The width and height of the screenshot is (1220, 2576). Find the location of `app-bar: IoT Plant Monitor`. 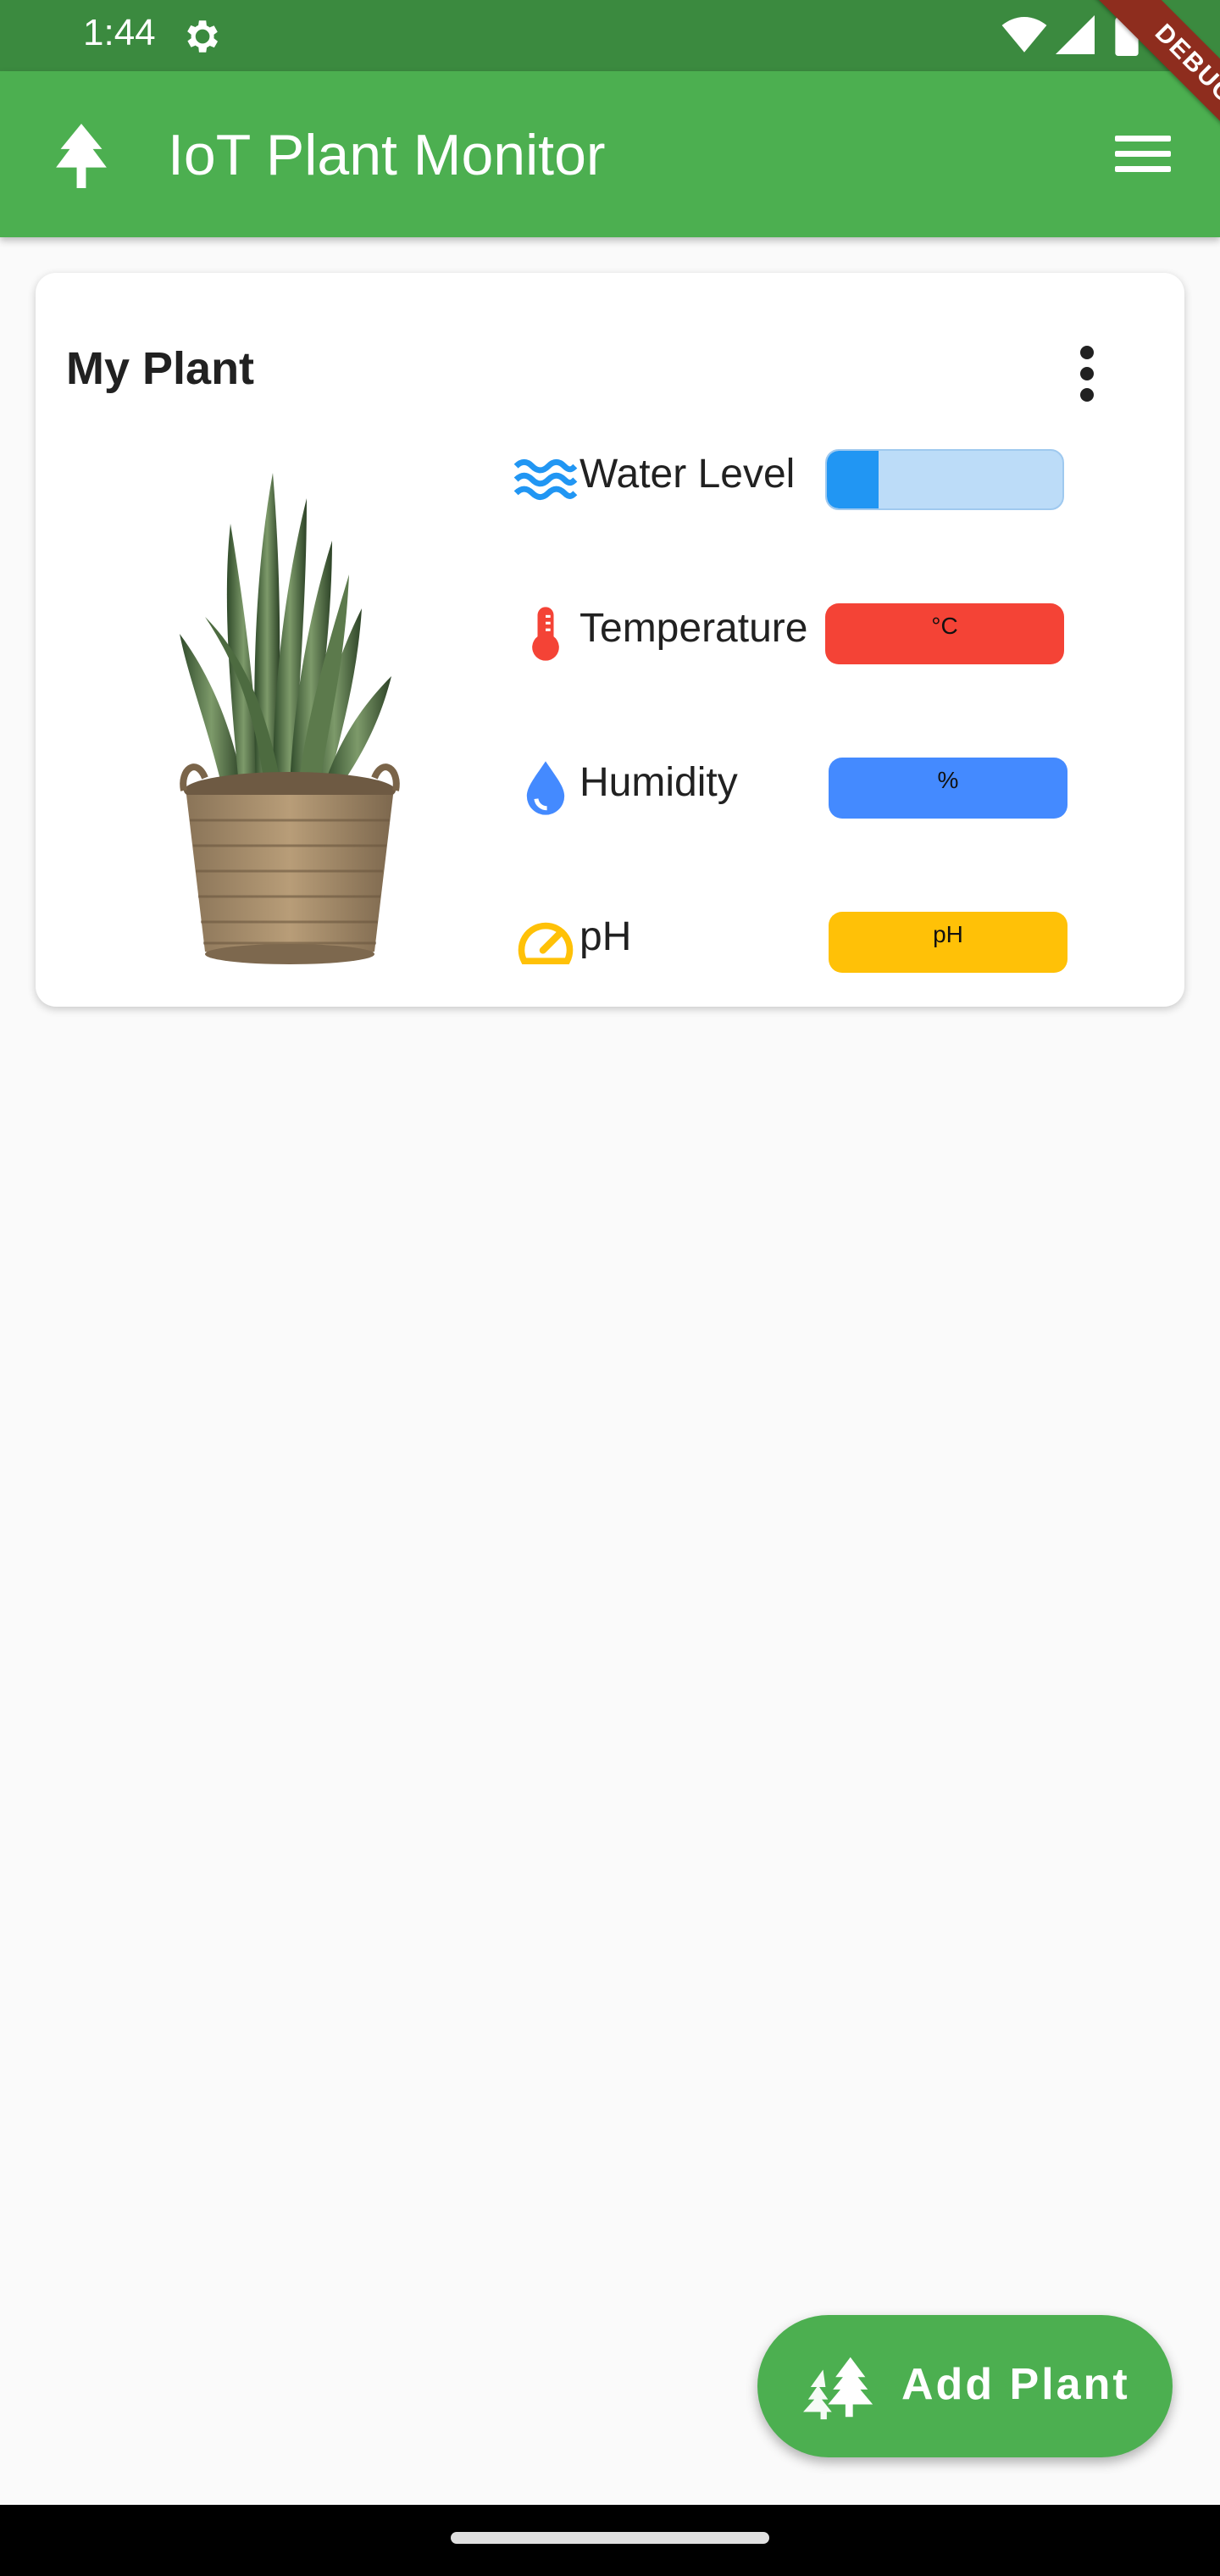

app-bar: IoT Plant Monitor is located at coordinates (610, 154).